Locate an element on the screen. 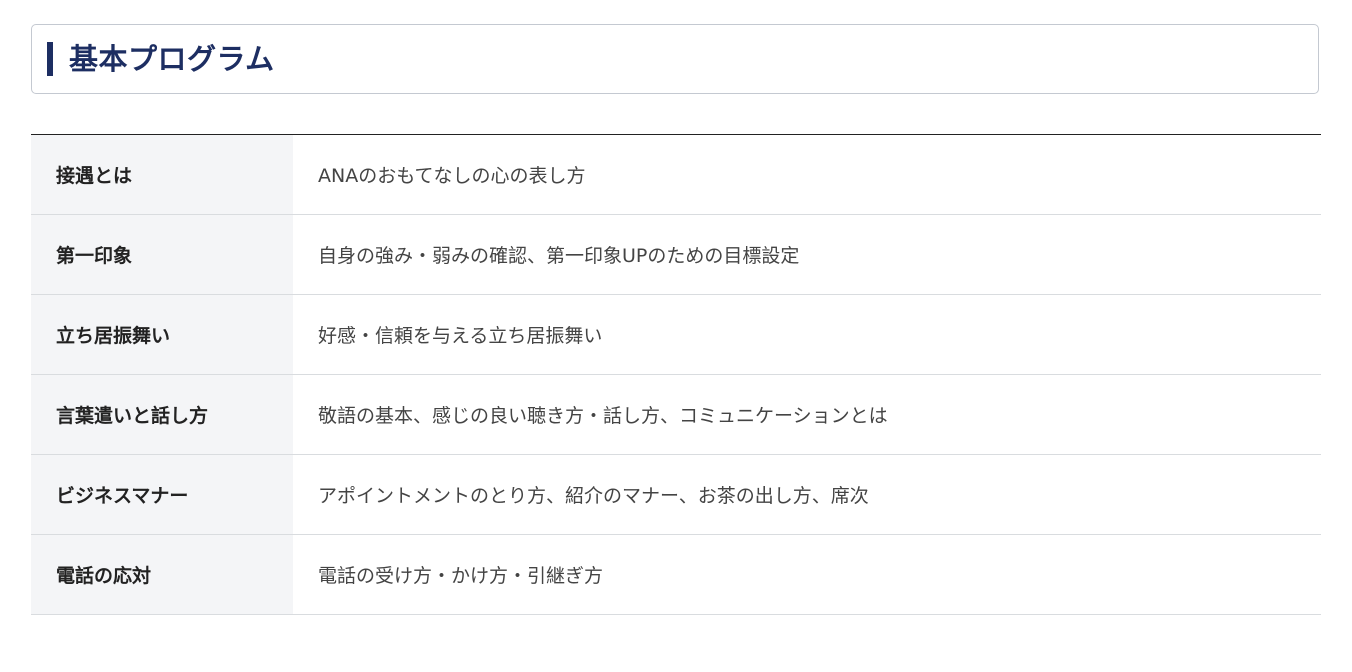 The image size is (1352, 672). table-row: 立ち居振舞い 好感・信頼を与える立ち居振舞い is located at coordinates (676, 334).